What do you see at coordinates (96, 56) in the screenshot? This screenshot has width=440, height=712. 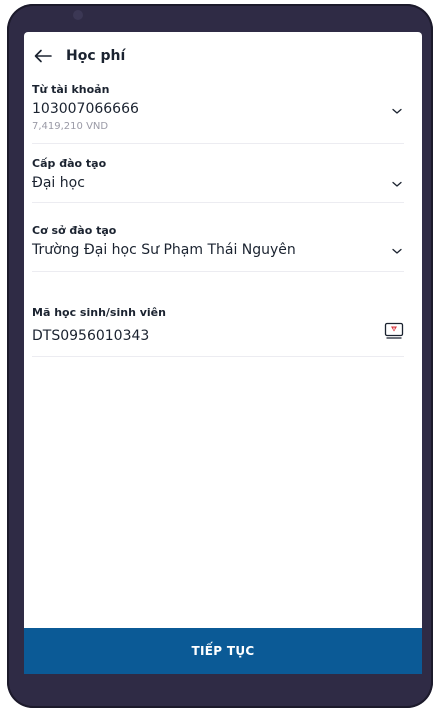 I see `page-title: Học phí` at bounding box center [96, 56].